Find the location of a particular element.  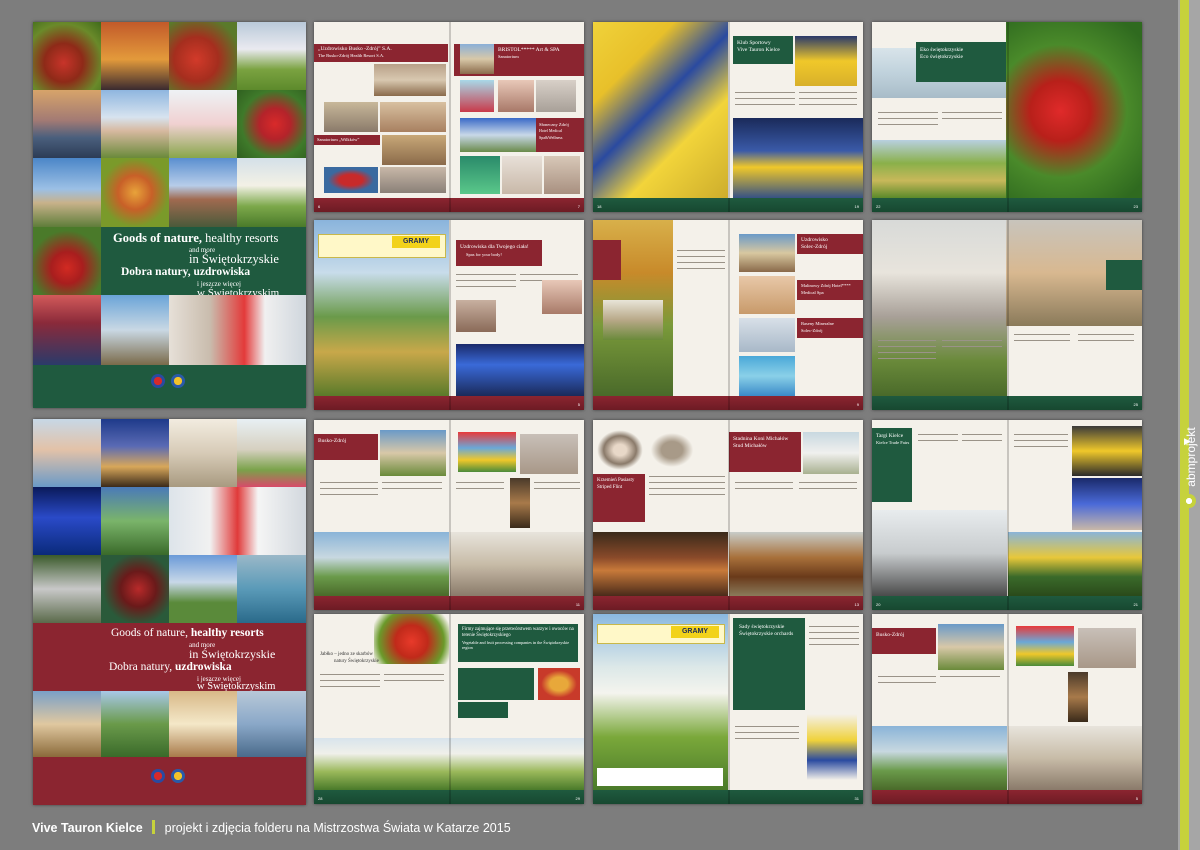

spread11-box-title-1: Sady świętokrzyskie is located at coordinates (762, 627).